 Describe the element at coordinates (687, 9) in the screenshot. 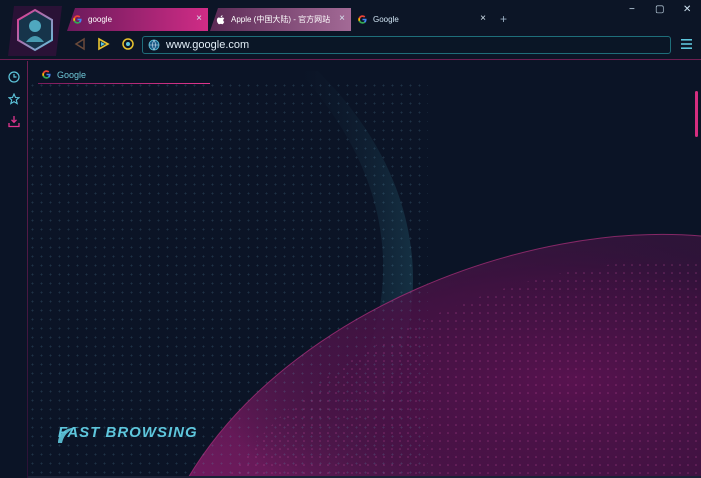

I see `close-window-button: ✕` at that location.